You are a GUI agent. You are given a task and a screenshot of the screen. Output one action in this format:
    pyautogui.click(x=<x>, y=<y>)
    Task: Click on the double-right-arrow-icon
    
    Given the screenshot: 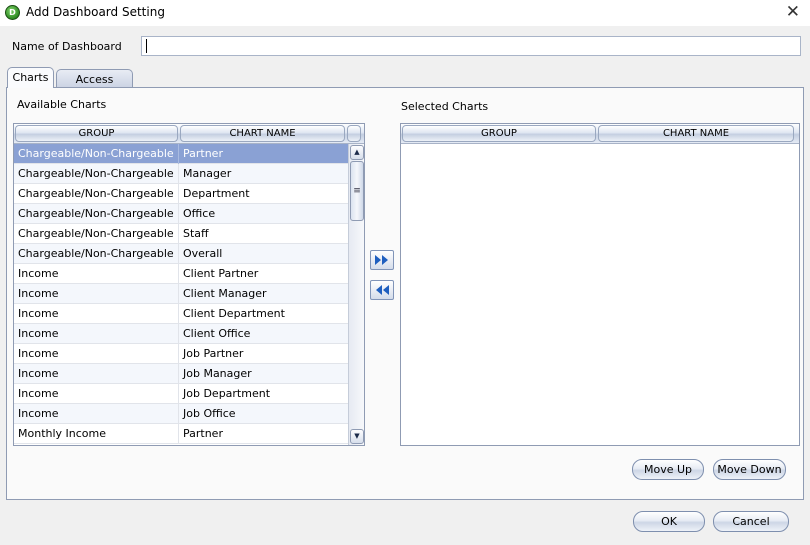 What is the action you would take?
    pyautogui.click(x=381, y=260)
    